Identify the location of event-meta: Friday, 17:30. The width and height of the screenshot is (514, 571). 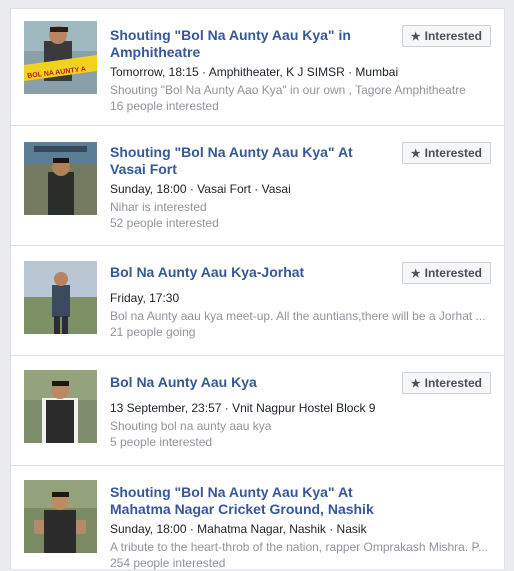
(145, 298).